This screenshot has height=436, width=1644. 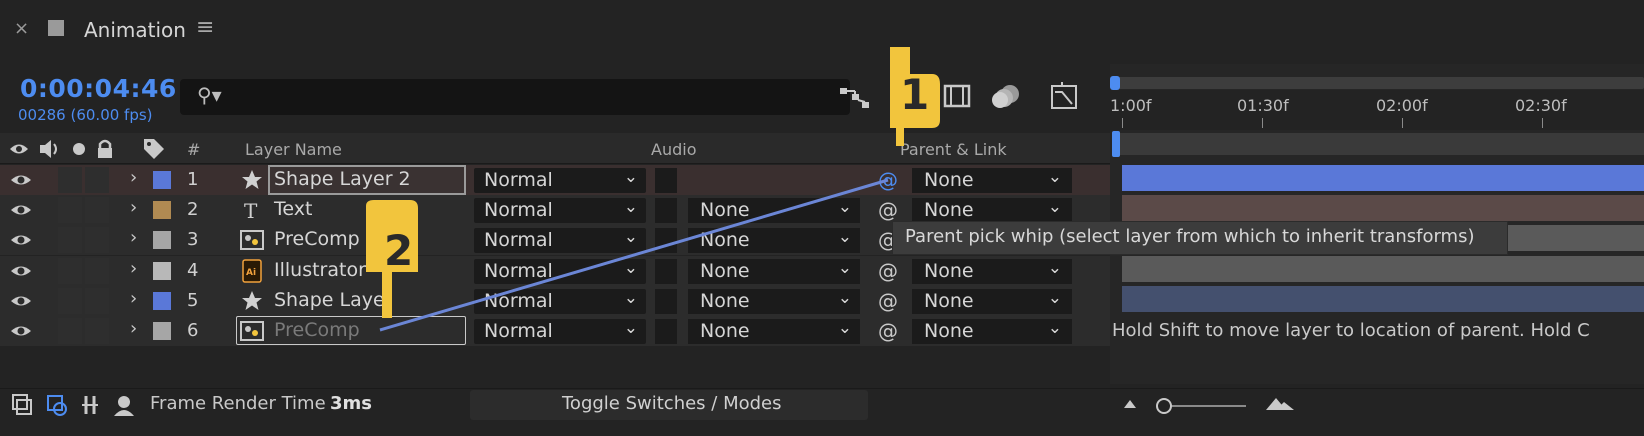 What do you see at coordinates (1122, 123) in the screenshot?
I see `time-ruler-tick` at bounding box center [1122, 123].